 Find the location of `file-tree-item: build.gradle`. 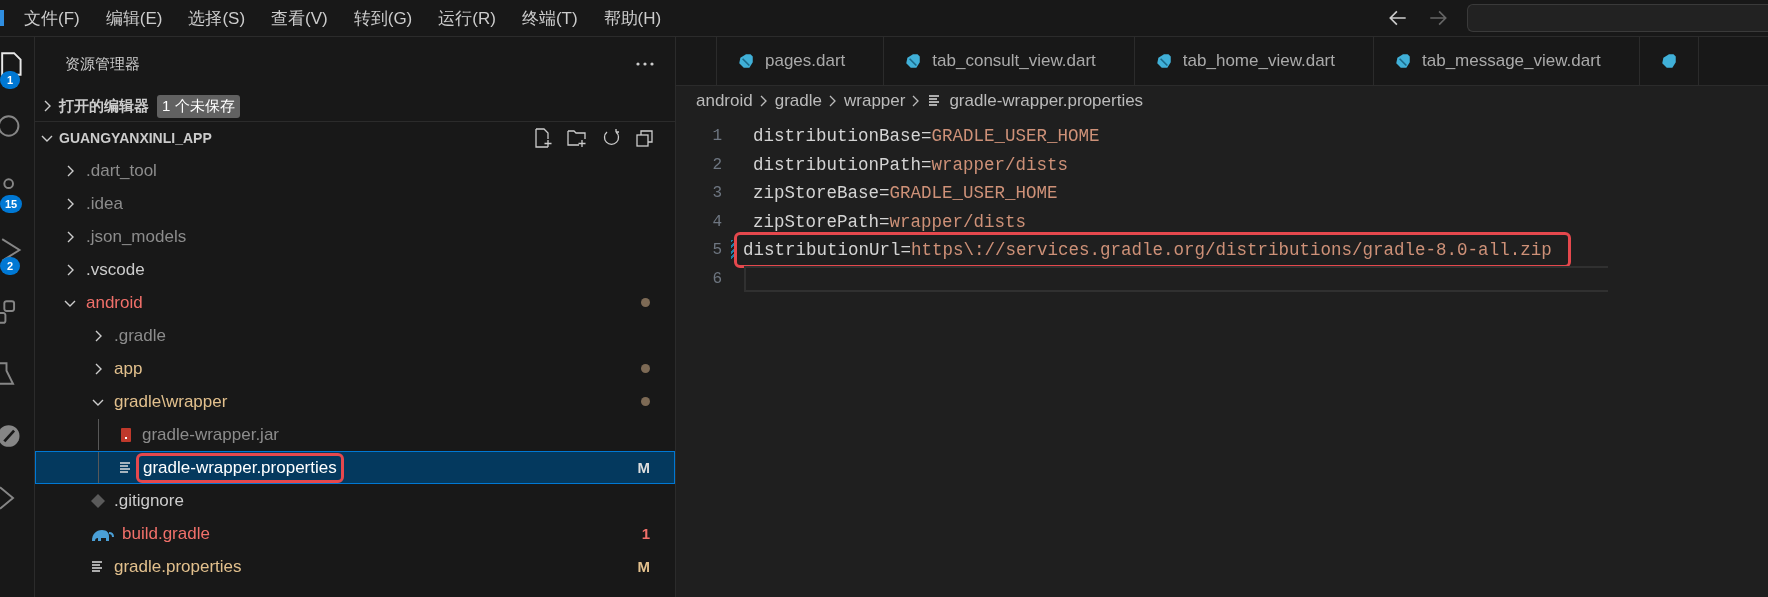

file-tree-item: build.gradle is located at coordinates (166, 533).